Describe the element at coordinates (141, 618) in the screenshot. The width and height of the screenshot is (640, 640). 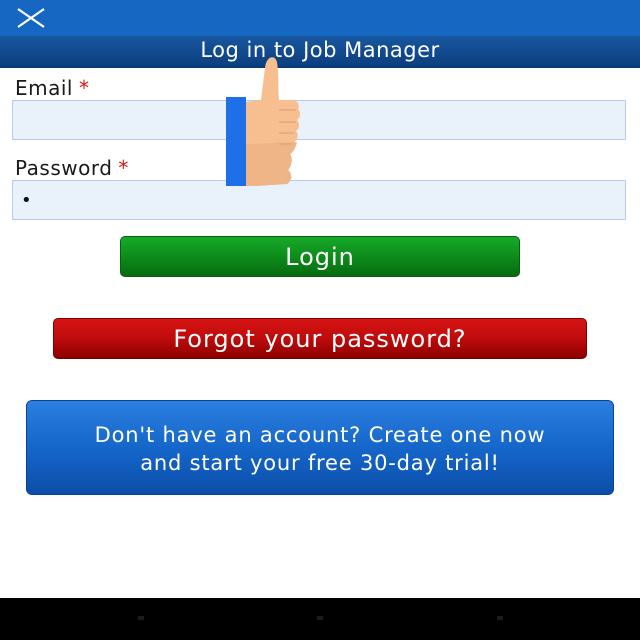
I see `back-icon` at that location.